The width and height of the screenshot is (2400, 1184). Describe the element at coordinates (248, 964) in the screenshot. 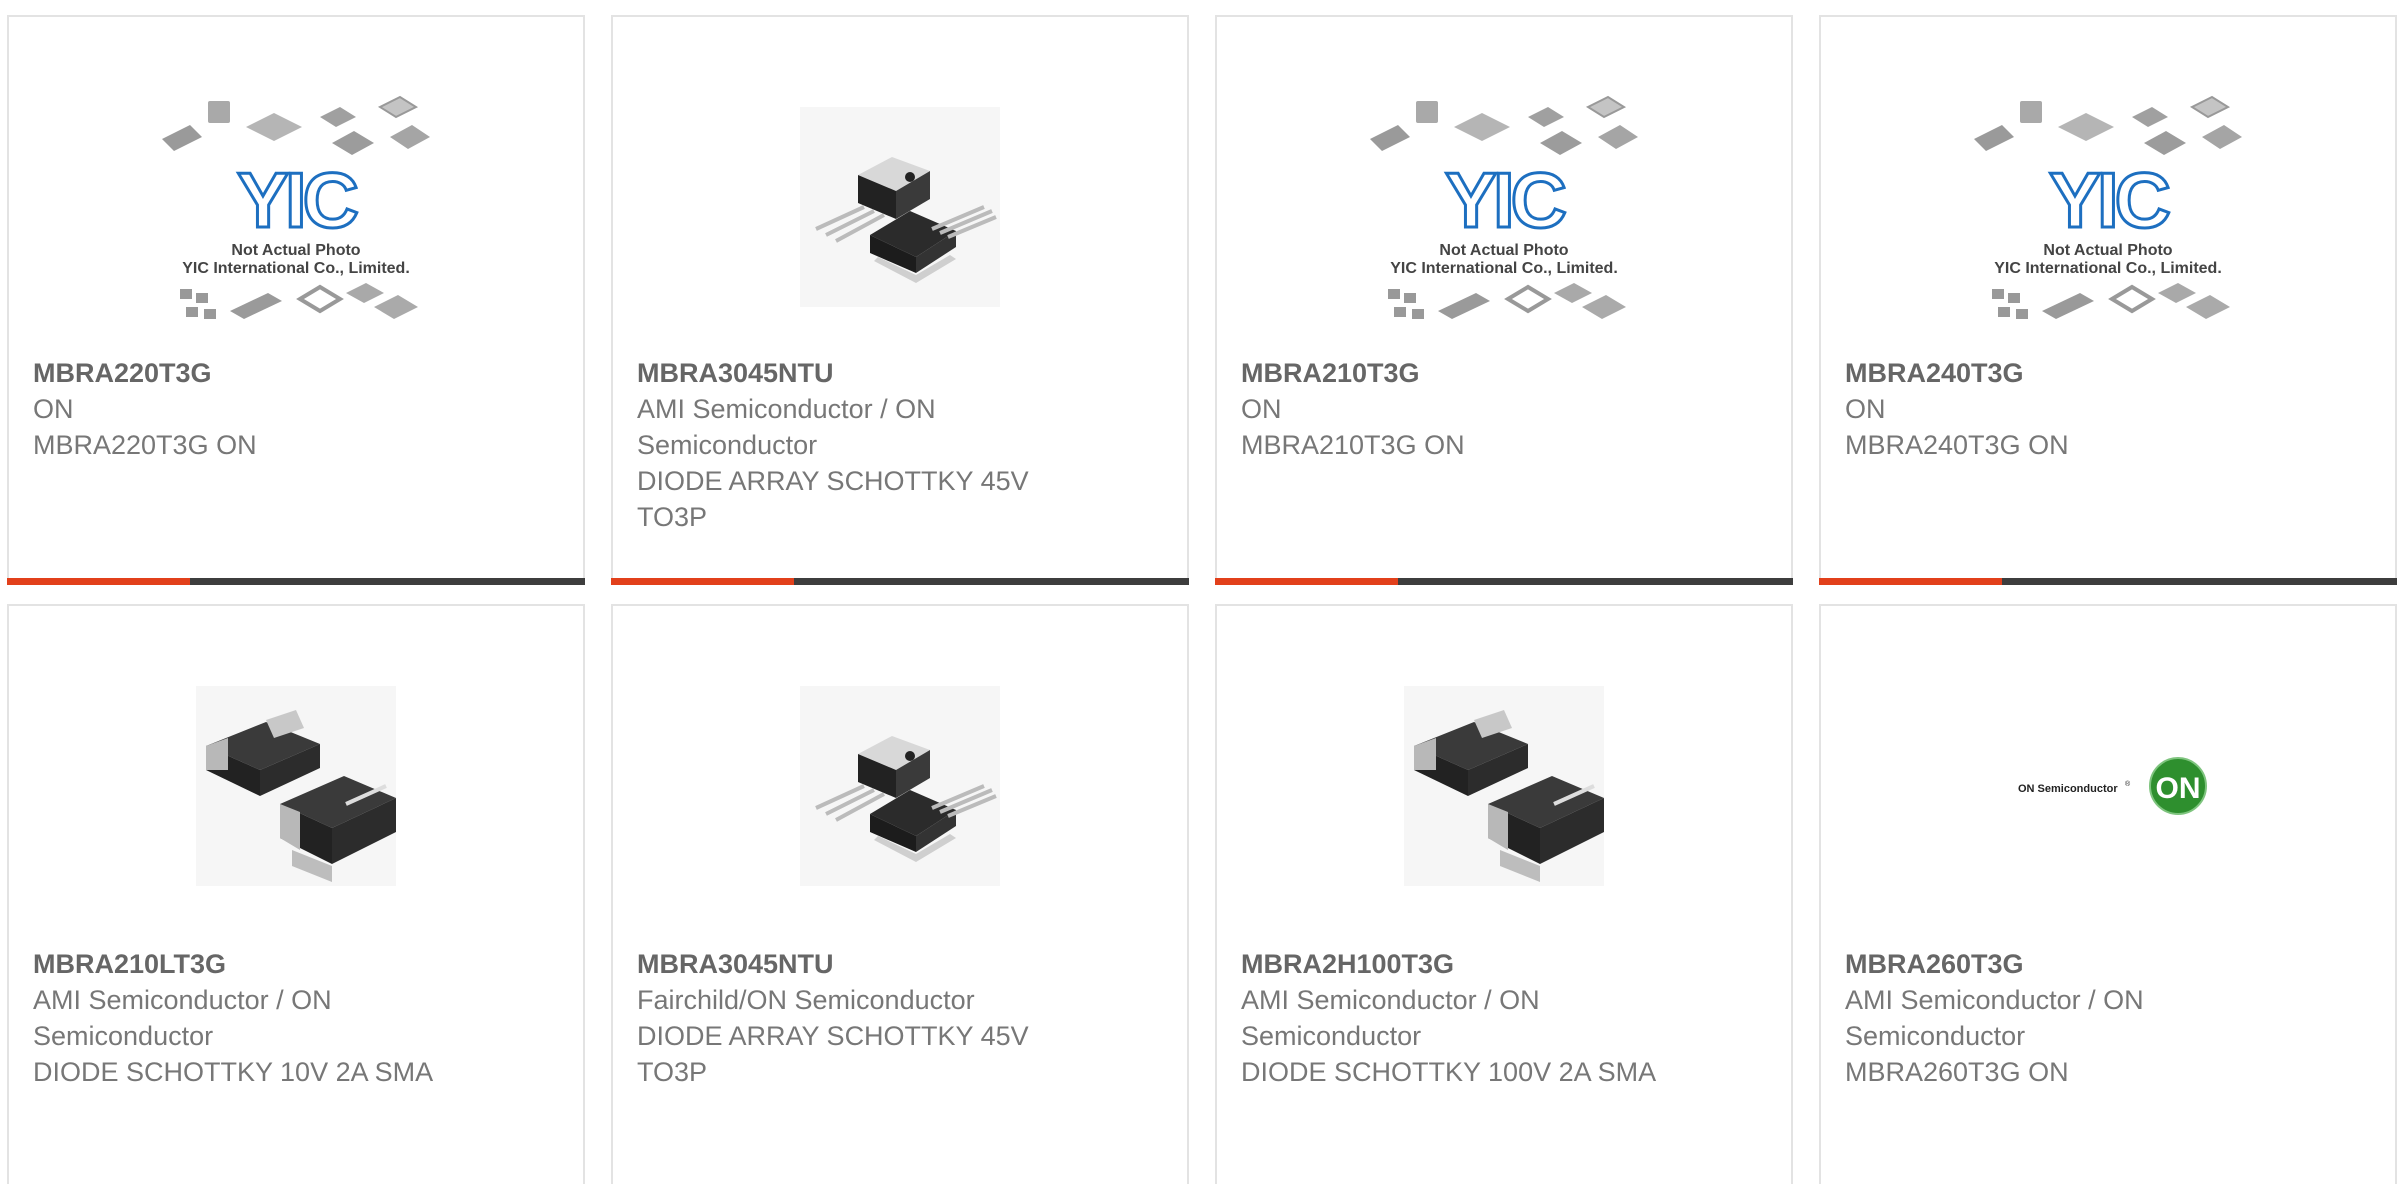

I see `part-number: MBRA210LT3G` at that location.